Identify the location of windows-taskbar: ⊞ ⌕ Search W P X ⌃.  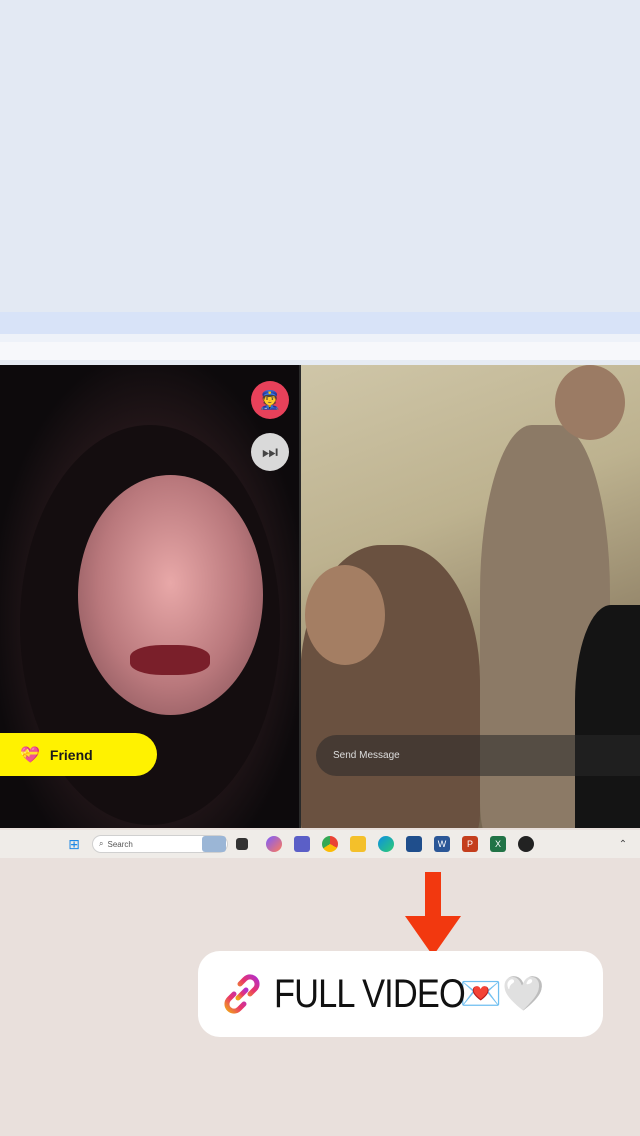
(320, 844).